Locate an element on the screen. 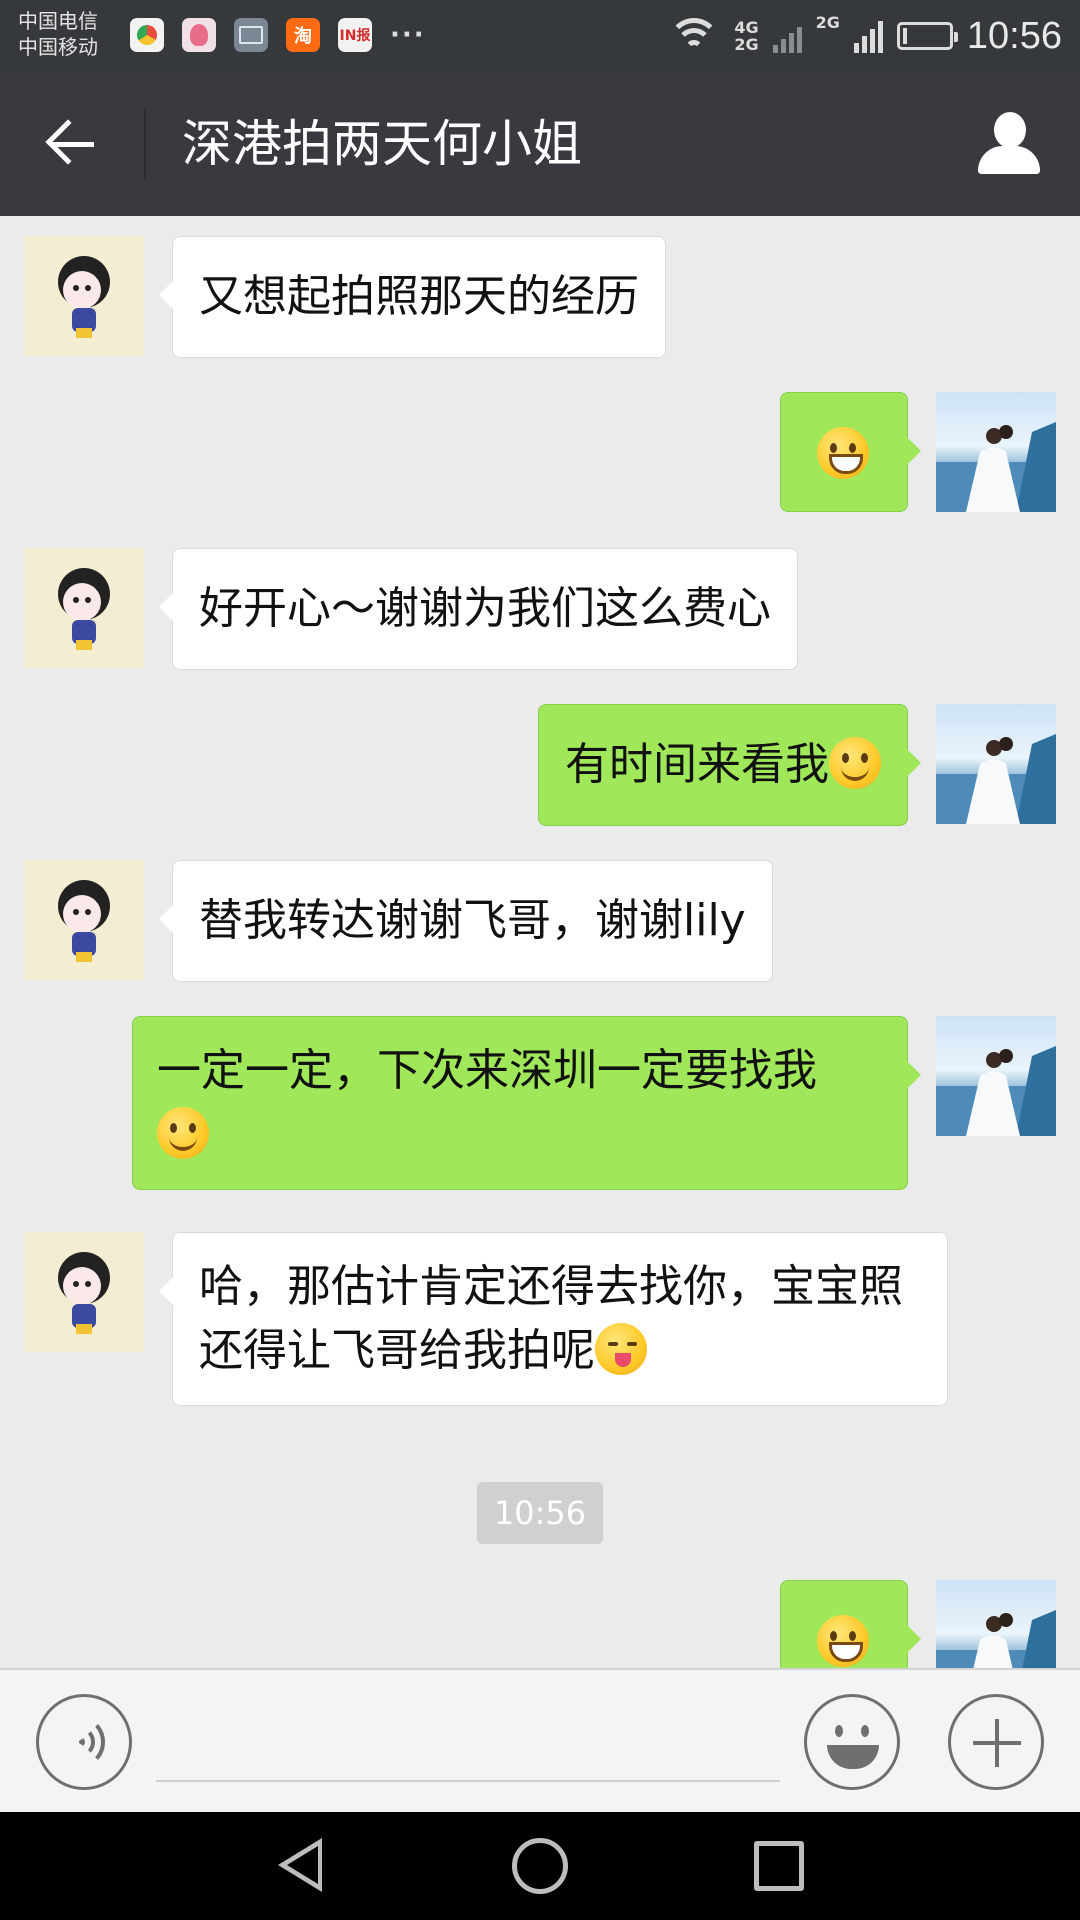 Image resolution: width=1080 pixels, height=1920 pixels. message-input-bar is located at coordinates (540, 1740).